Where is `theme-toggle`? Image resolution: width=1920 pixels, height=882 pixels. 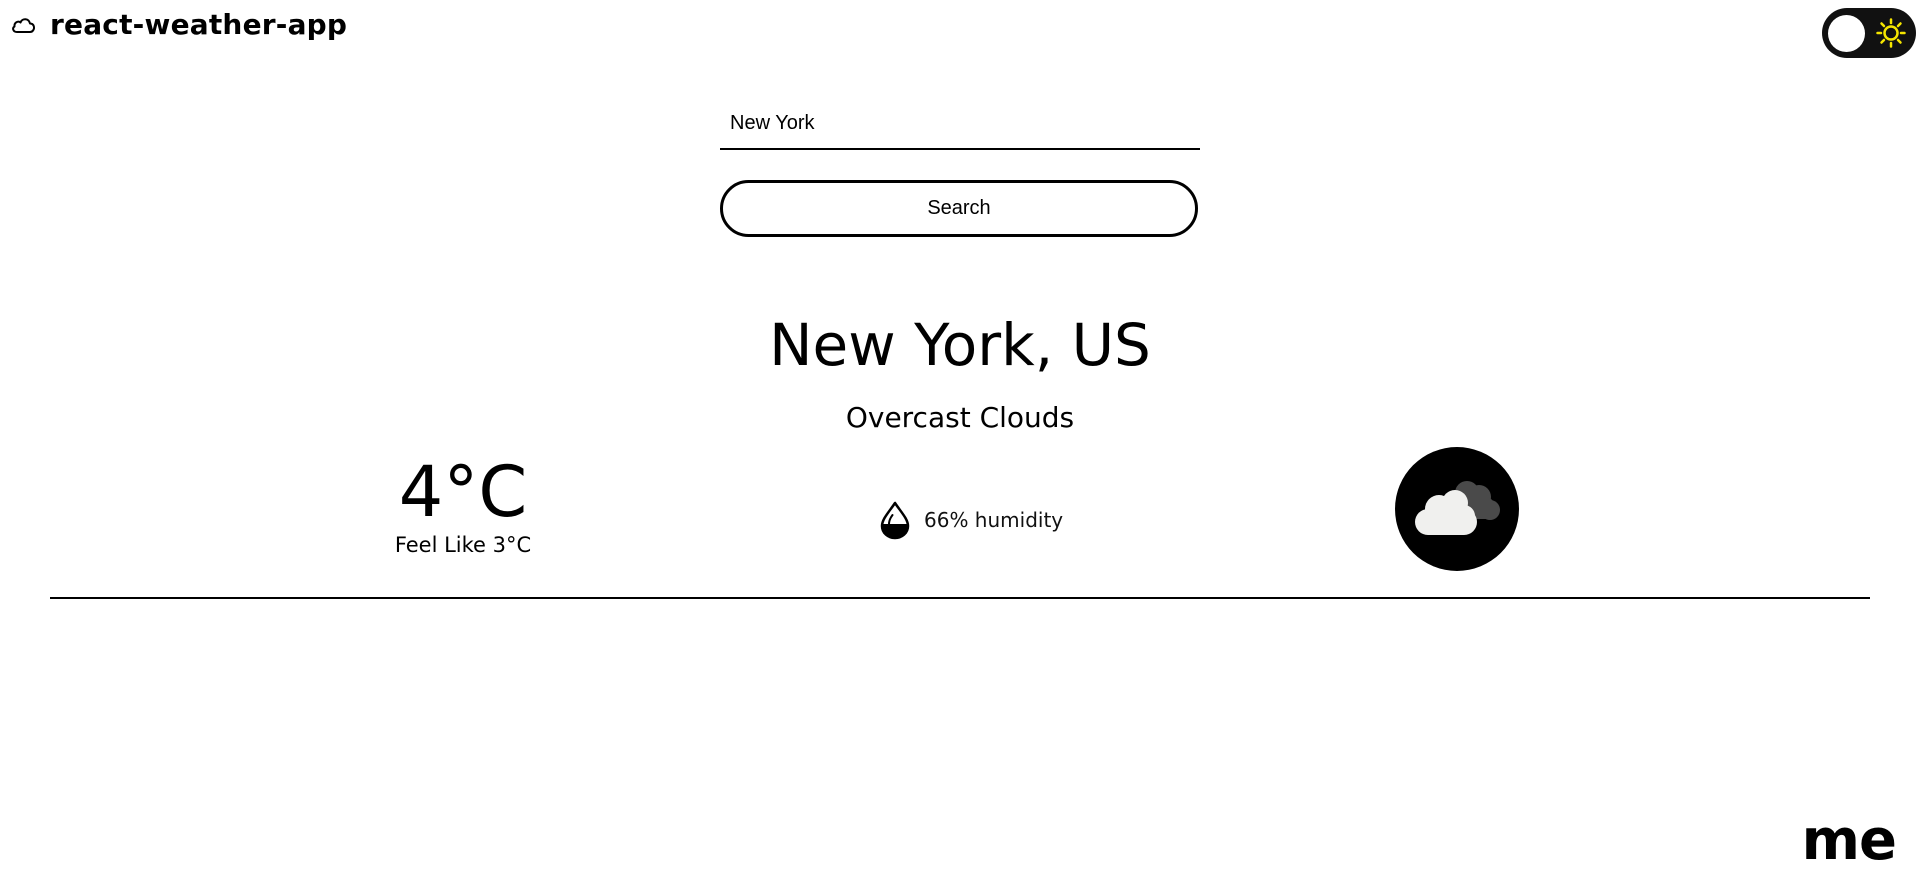
theme-toggle is located at coordinates (1869, 33).